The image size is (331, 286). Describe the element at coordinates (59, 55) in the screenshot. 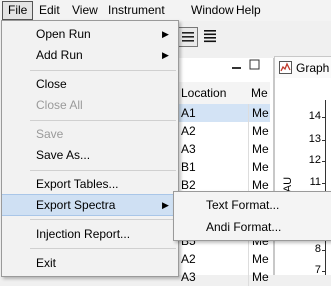

I see `menu-item-label: Add Run` at that location.